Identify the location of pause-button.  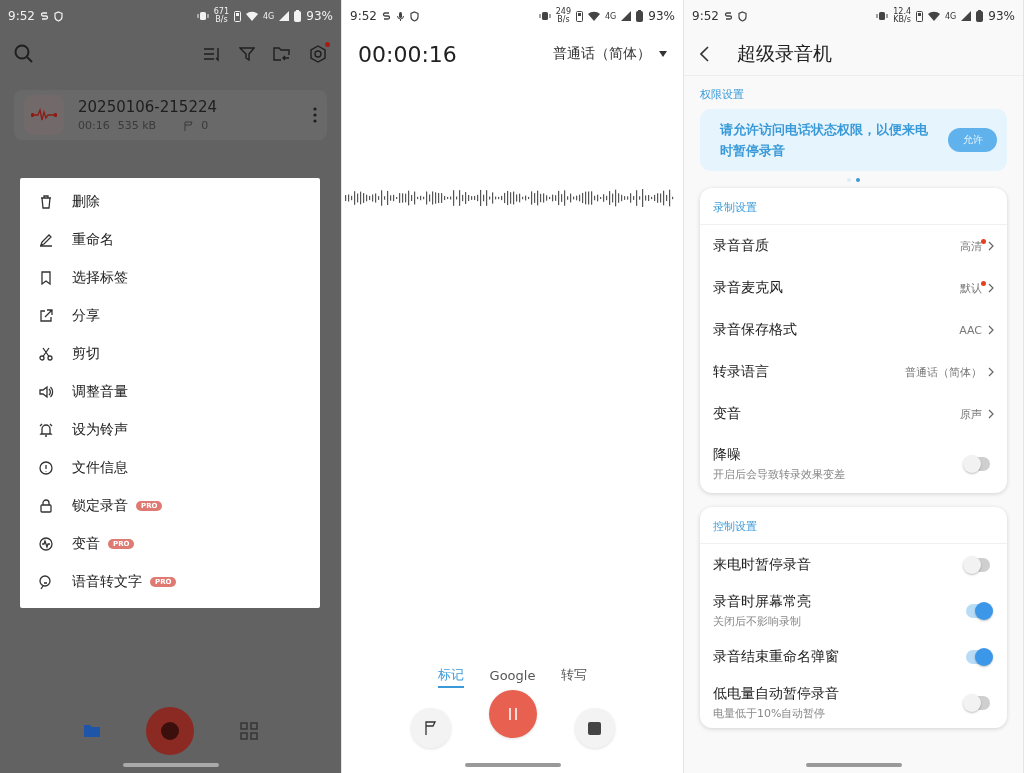
(512, 714).